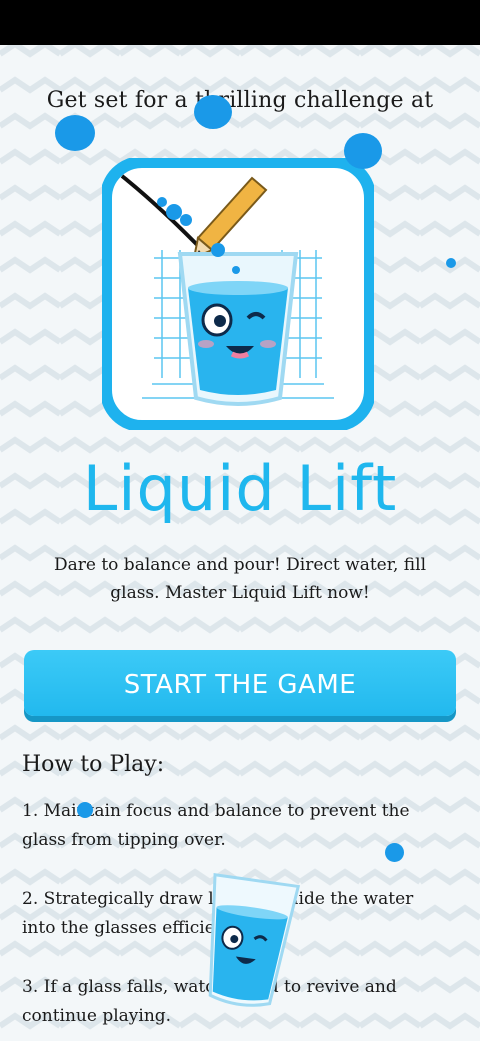  Describe the element at coordinates (240, 100) in the screenshot. I see `intro-text: Get set for a thrilling challenge at` at that location.